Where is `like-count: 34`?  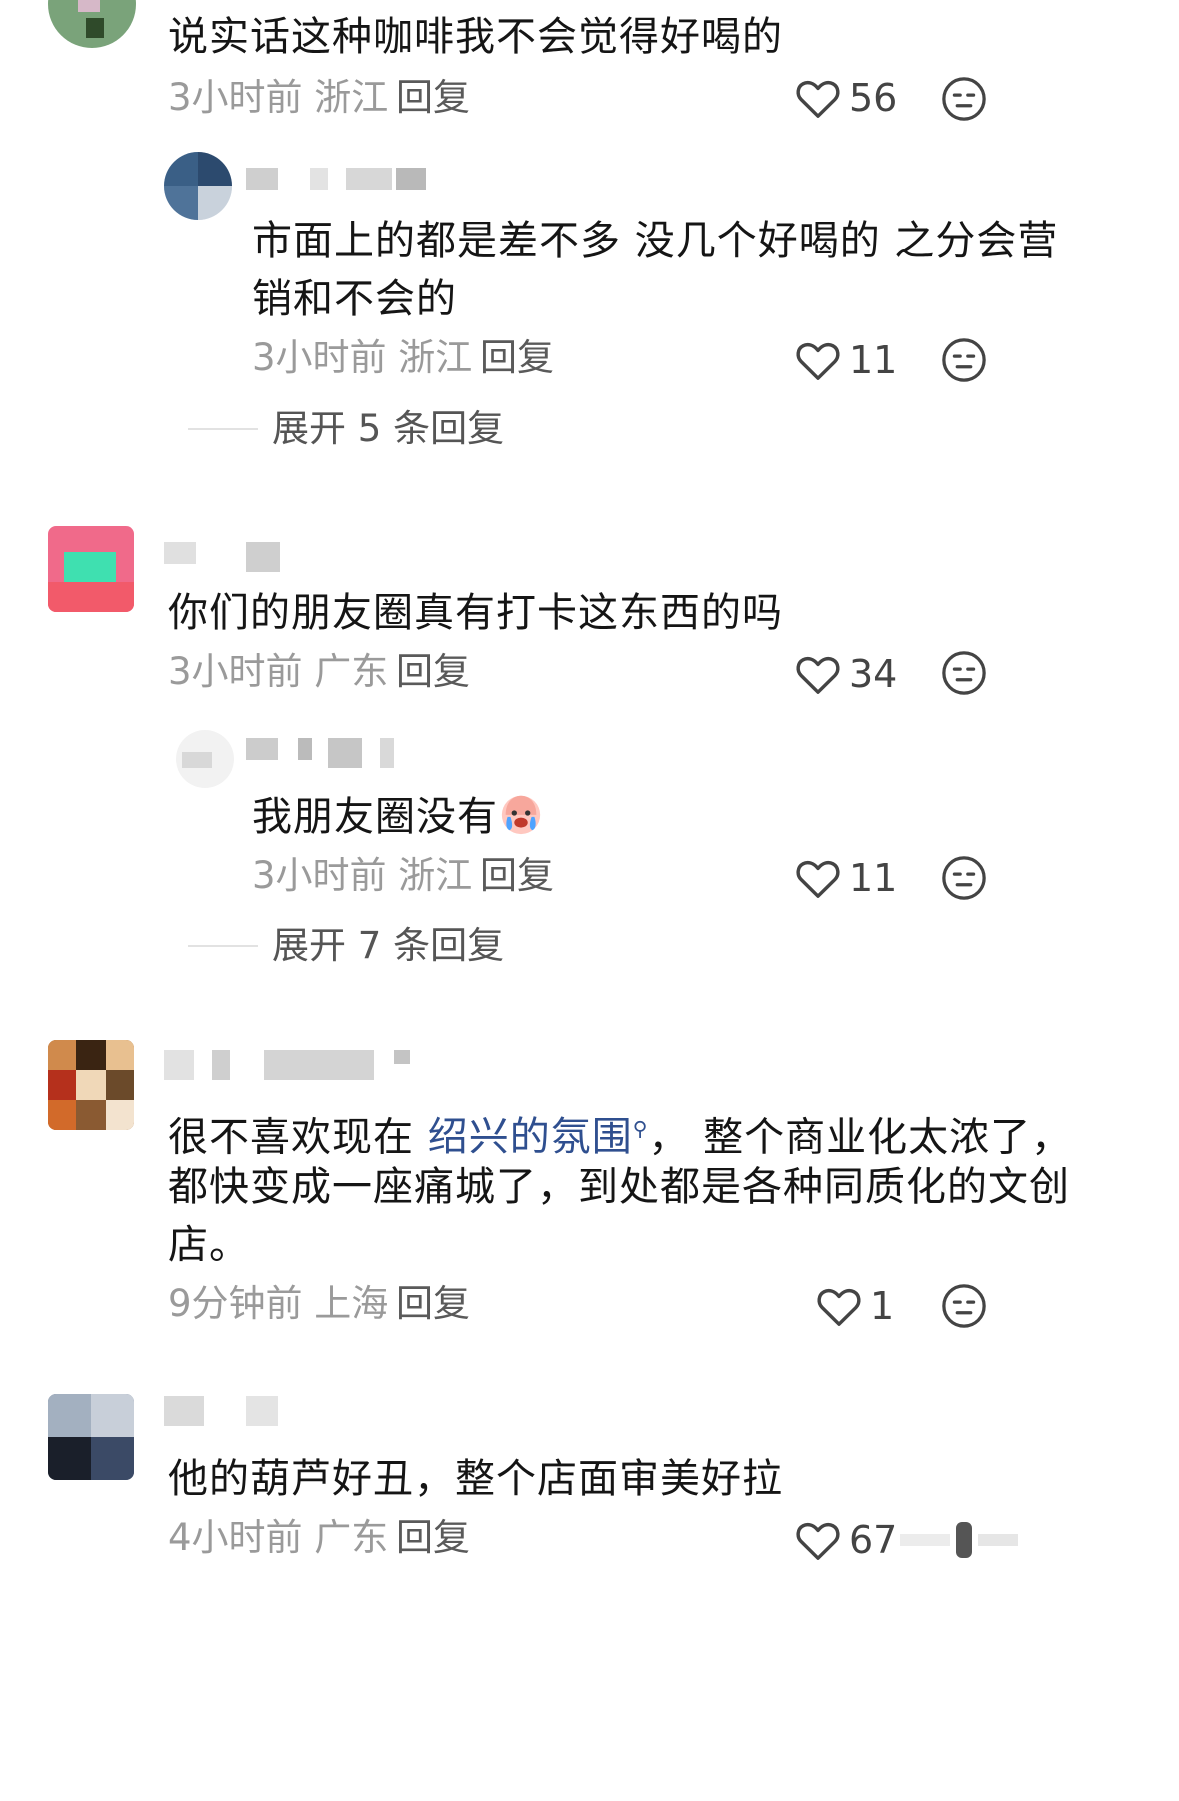 like-count: 34 is located at coordinates (873, 674).